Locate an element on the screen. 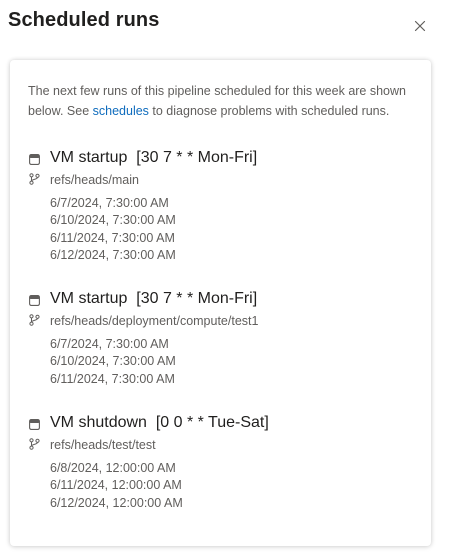 The width and height of the screenshot is (454, 553). branch-name: refs/heads/main is located at coordinates (94, 180).